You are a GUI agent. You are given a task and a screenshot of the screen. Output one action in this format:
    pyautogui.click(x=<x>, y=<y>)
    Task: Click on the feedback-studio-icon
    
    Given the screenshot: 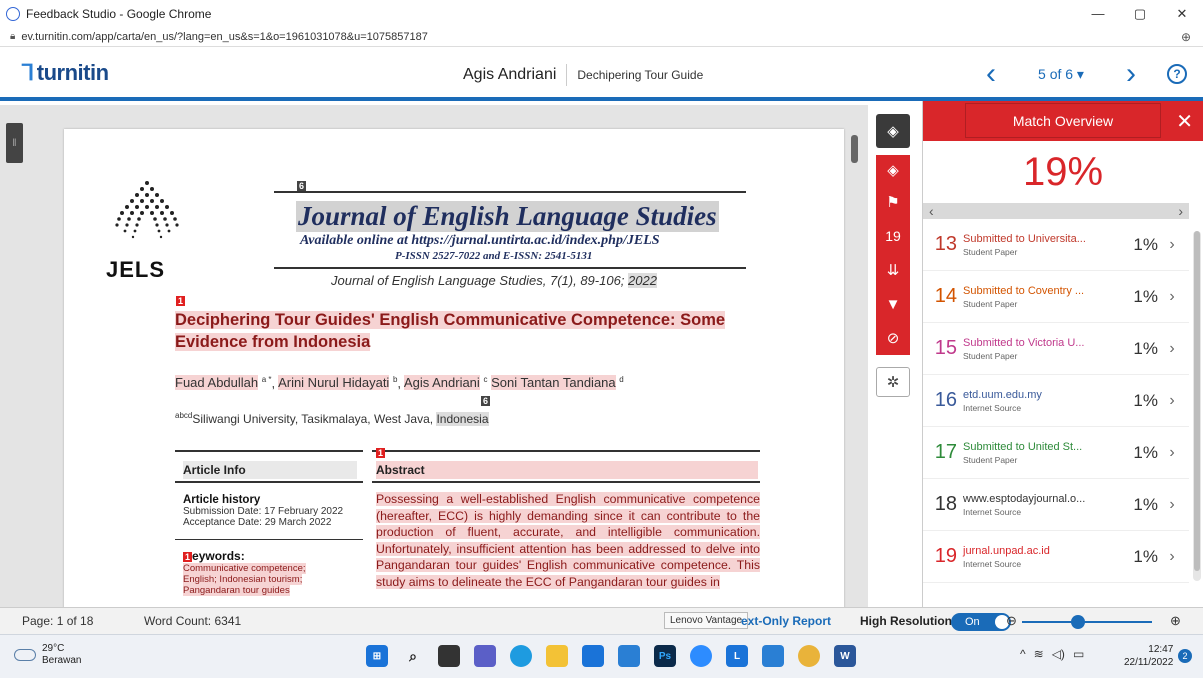 What is the action you would take?
    pyautogui.click(x=13, y=13)
    